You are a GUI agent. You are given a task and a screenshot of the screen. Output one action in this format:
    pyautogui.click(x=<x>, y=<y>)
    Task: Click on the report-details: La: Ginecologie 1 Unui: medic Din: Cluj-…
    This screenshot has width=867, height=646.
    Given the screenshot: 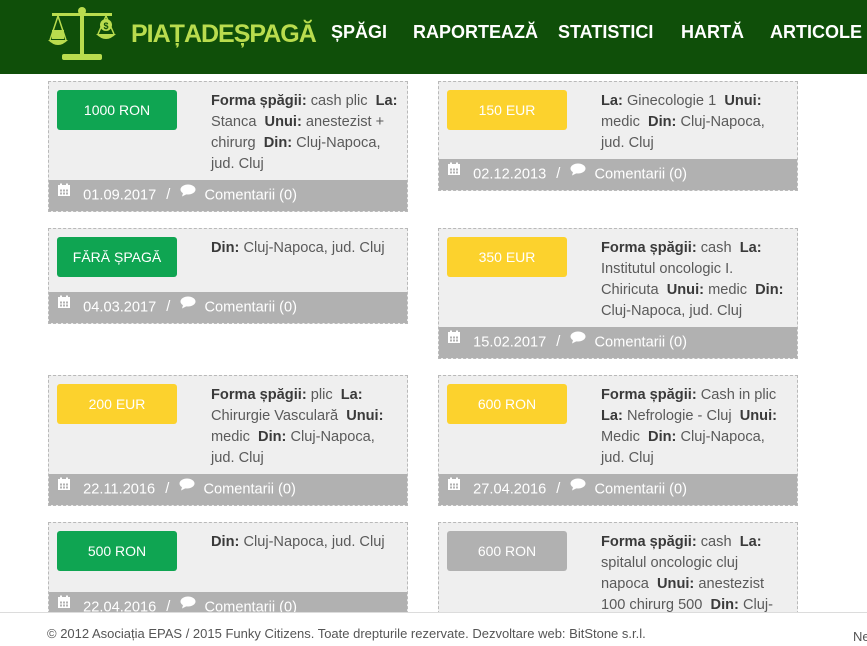 What is the action you would take?
    pyautogui.click(x=696, y=122)
    